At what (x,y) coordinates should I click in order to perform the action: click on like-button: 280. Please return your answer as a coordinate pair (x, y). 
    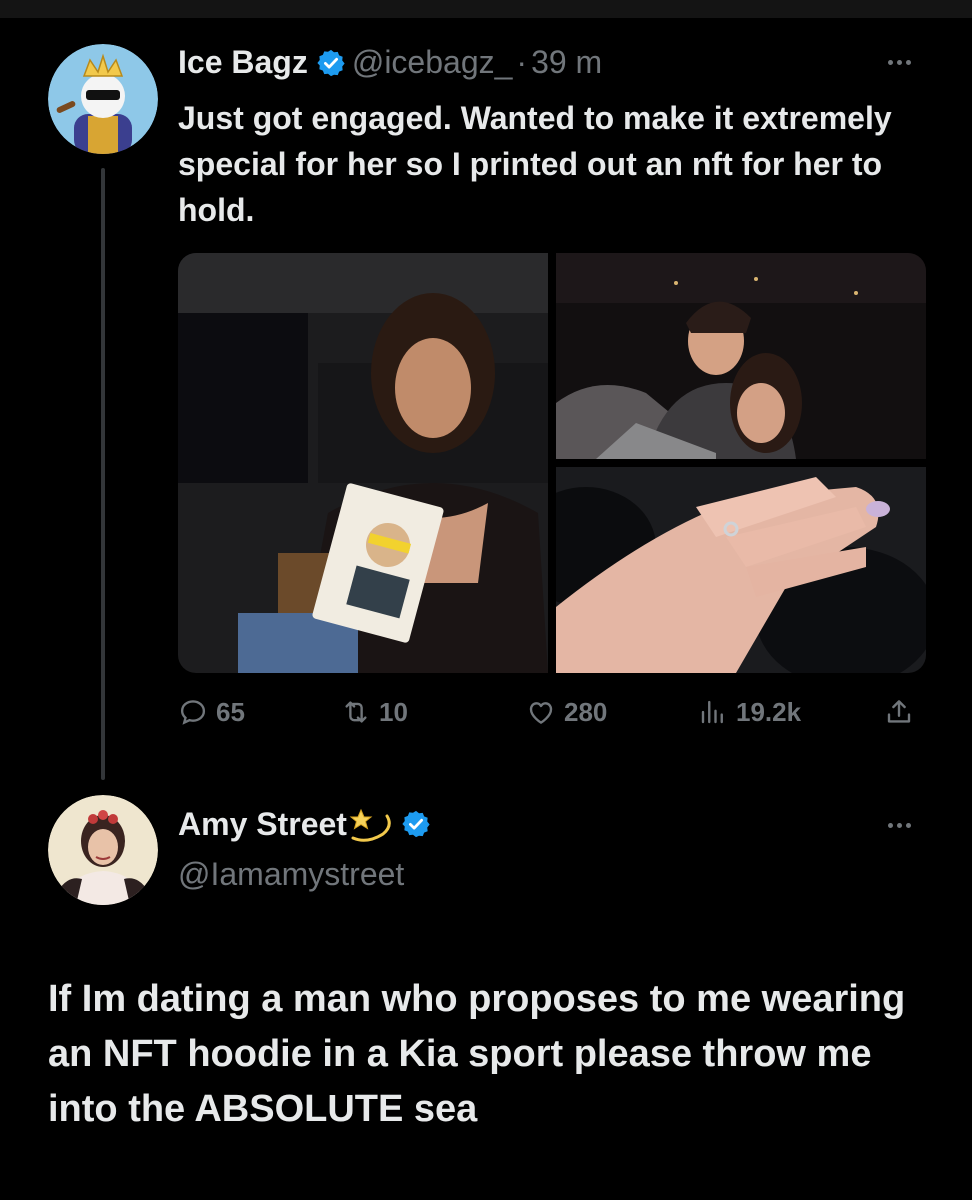
    Looking at the image, I should click on (566, 712).